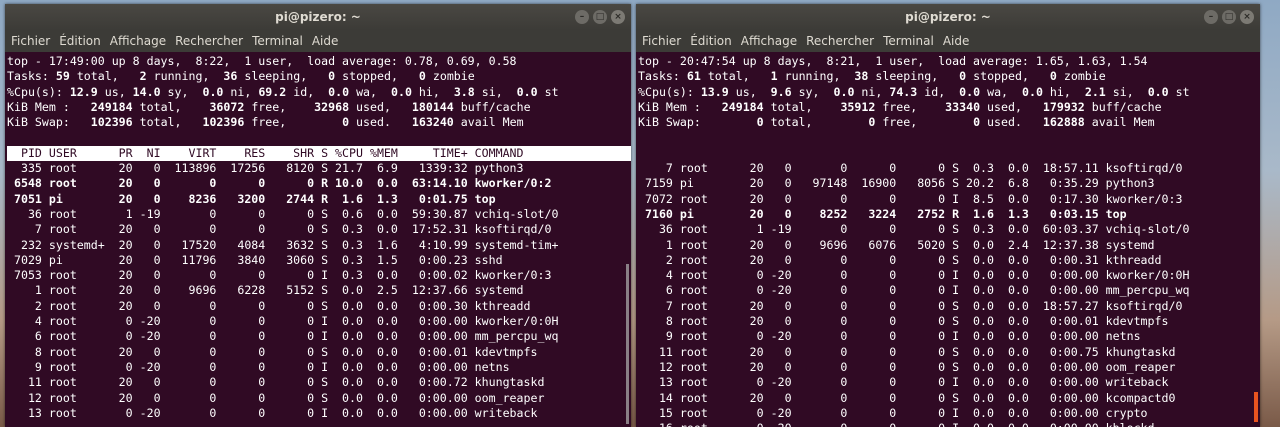 This screenshot has height=427, width=1280. What do you see at coordinates (380, 106) in the screenshot?
I see `summary-mem-part: used,` at bounding box center [380, 106].